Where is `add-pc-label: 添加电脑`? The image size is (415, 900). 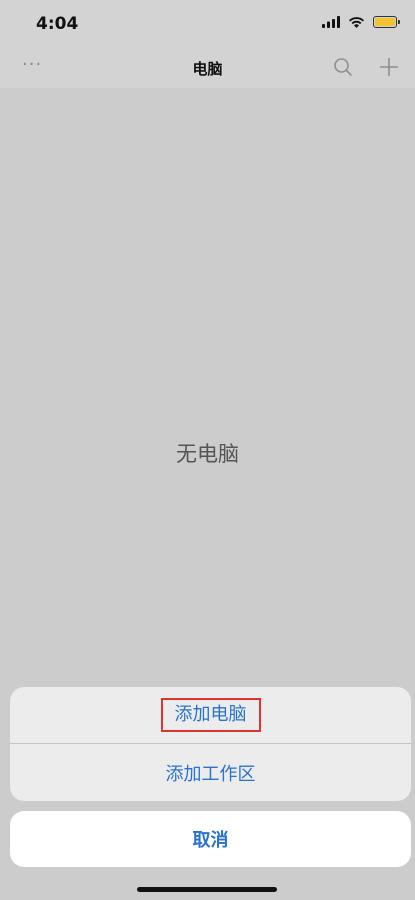 add-pc-label: 添加电脑 is located at coordinates (210, 715).